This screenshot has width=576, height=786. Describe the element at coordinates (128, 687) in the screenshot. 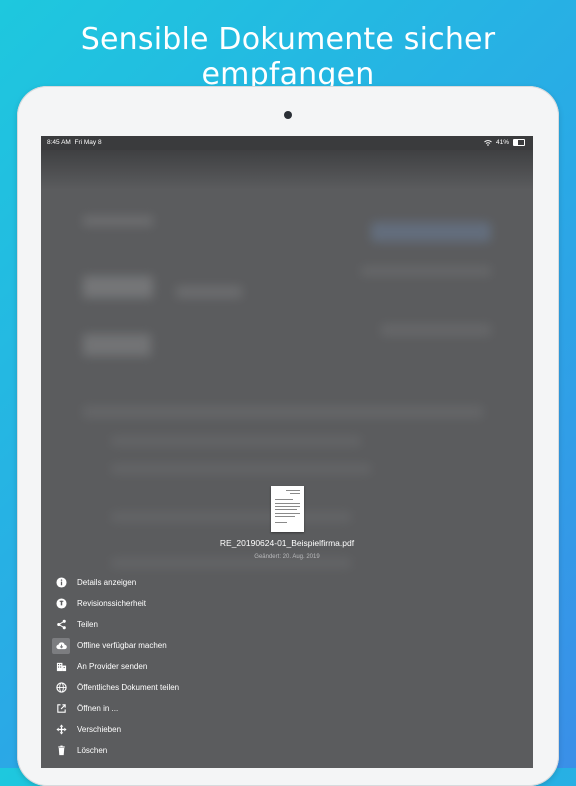

I see `menu-item-label: Öffentliches Dokument teilen` at that location.